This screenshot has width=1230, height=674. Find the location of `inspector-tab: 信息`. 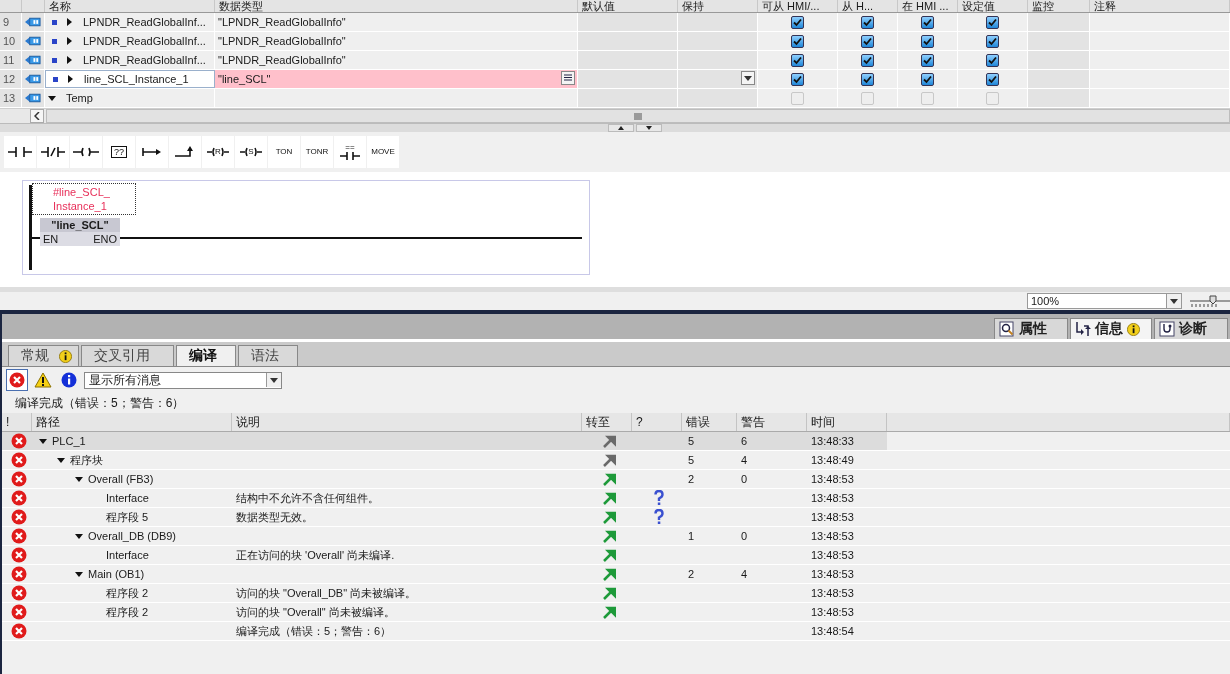

inspector-tab: 信息 is located at coordinates (1111, 328).